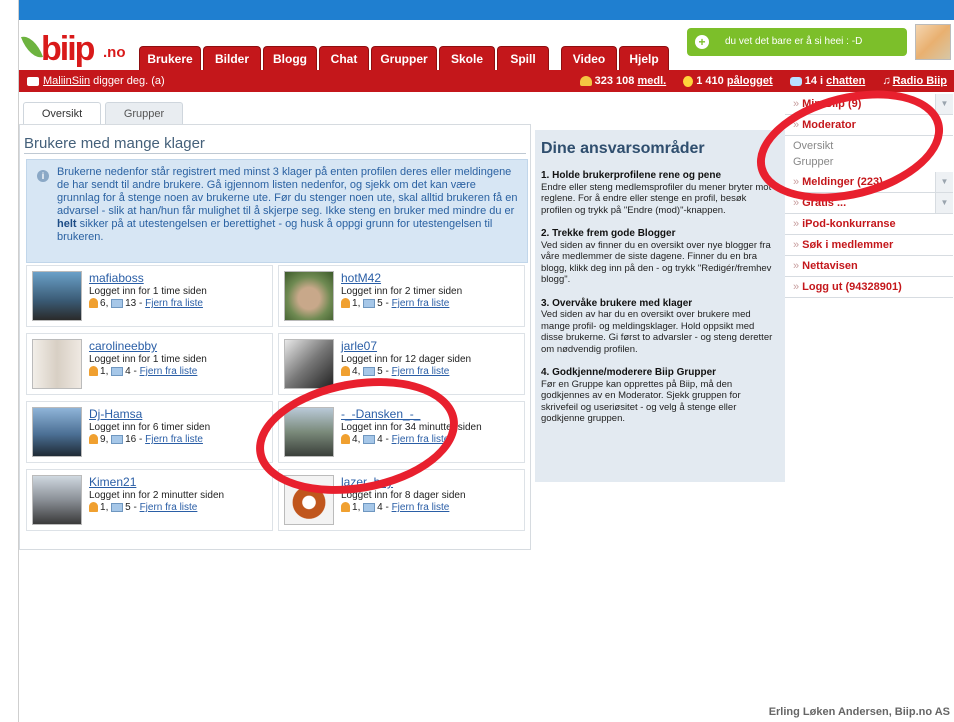  Describe the element at coordinates (920, 81) in the screenshot. I see `radio-link: Radio Biip` at that location.